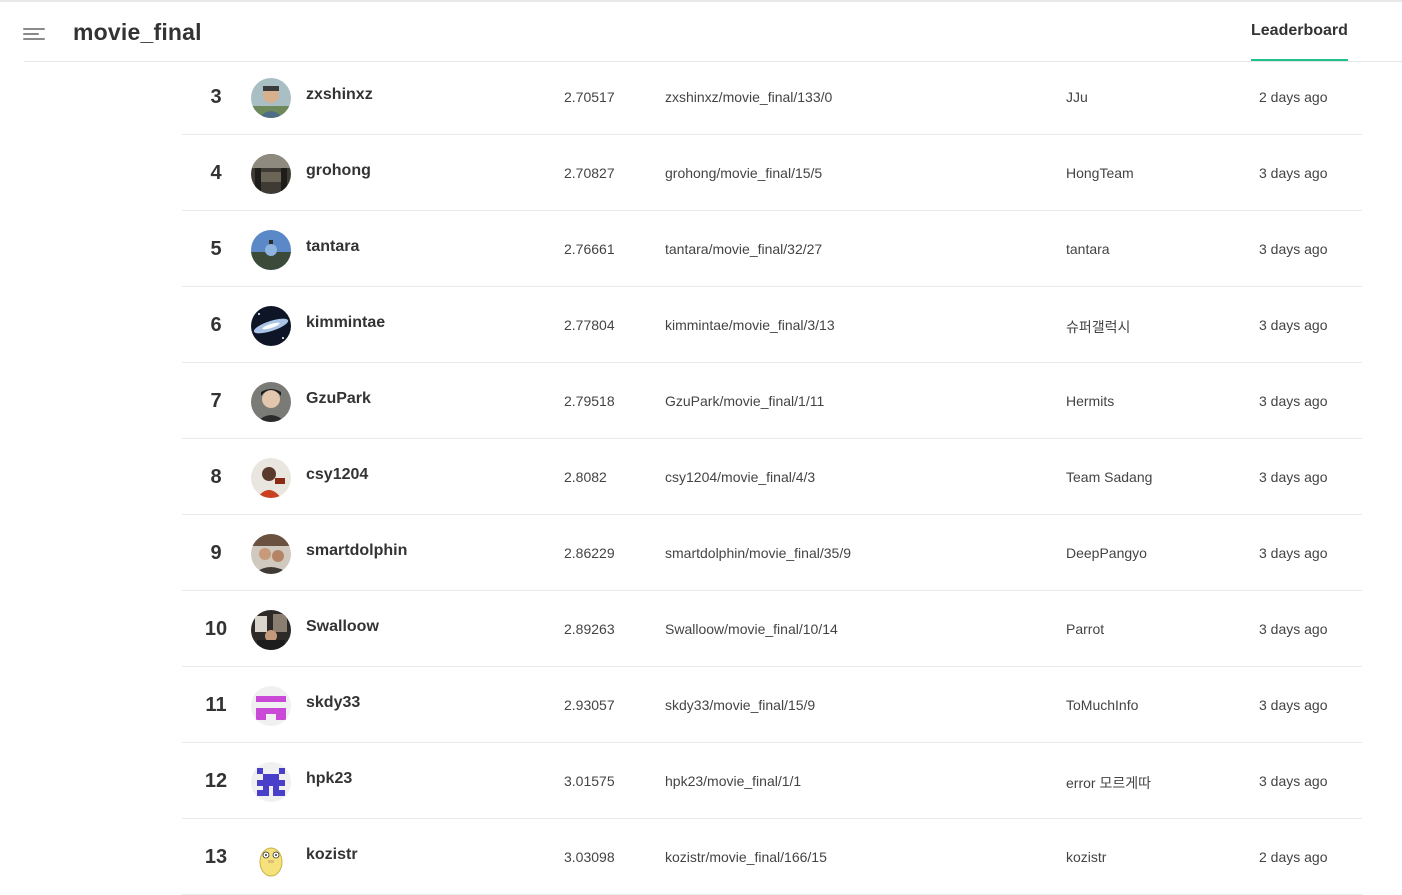 This screenshot has height=895, width=1402. Describe the element at coordinates (744, 401) in the screenshot. I see `submission-link: GzuPark/movie_final/1/11` at that location.